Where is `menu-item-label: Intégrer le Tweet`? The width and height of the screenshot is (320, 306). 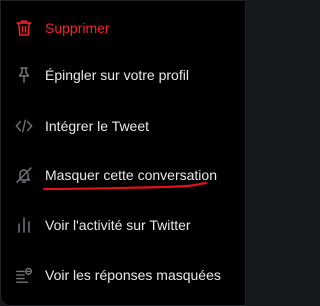 menu-item-label: Intégrer le Tweet is located at coordinates (97, 126).